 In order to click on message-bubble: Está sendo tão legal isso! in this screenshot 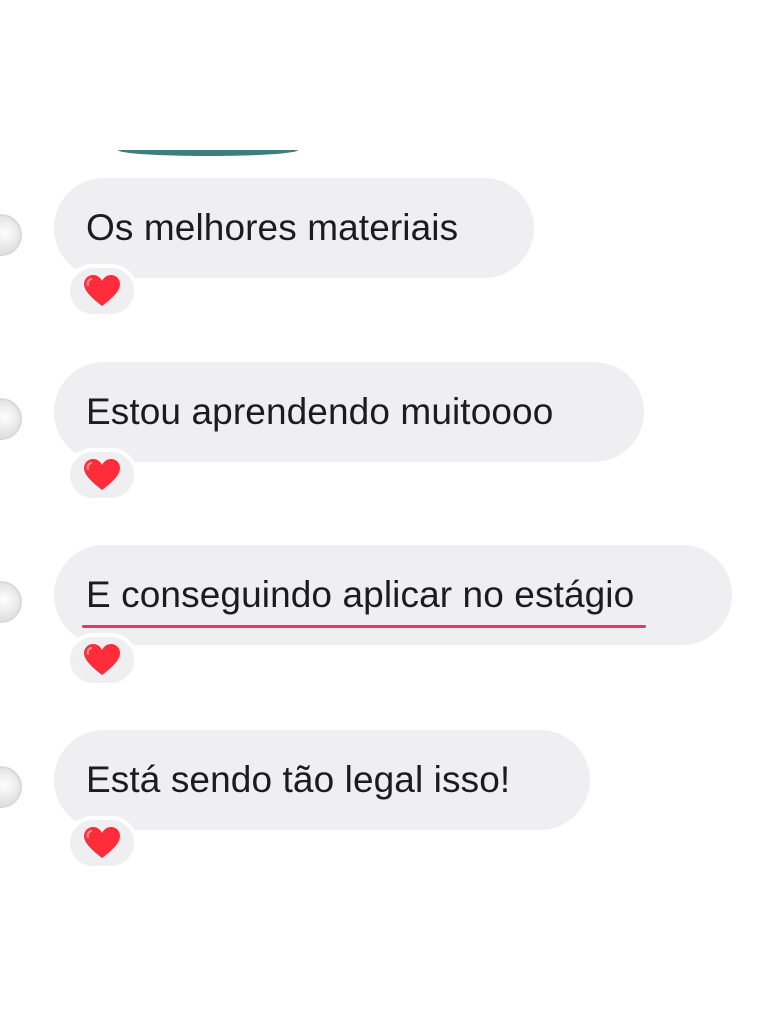, I will do `click(322, 780)`.